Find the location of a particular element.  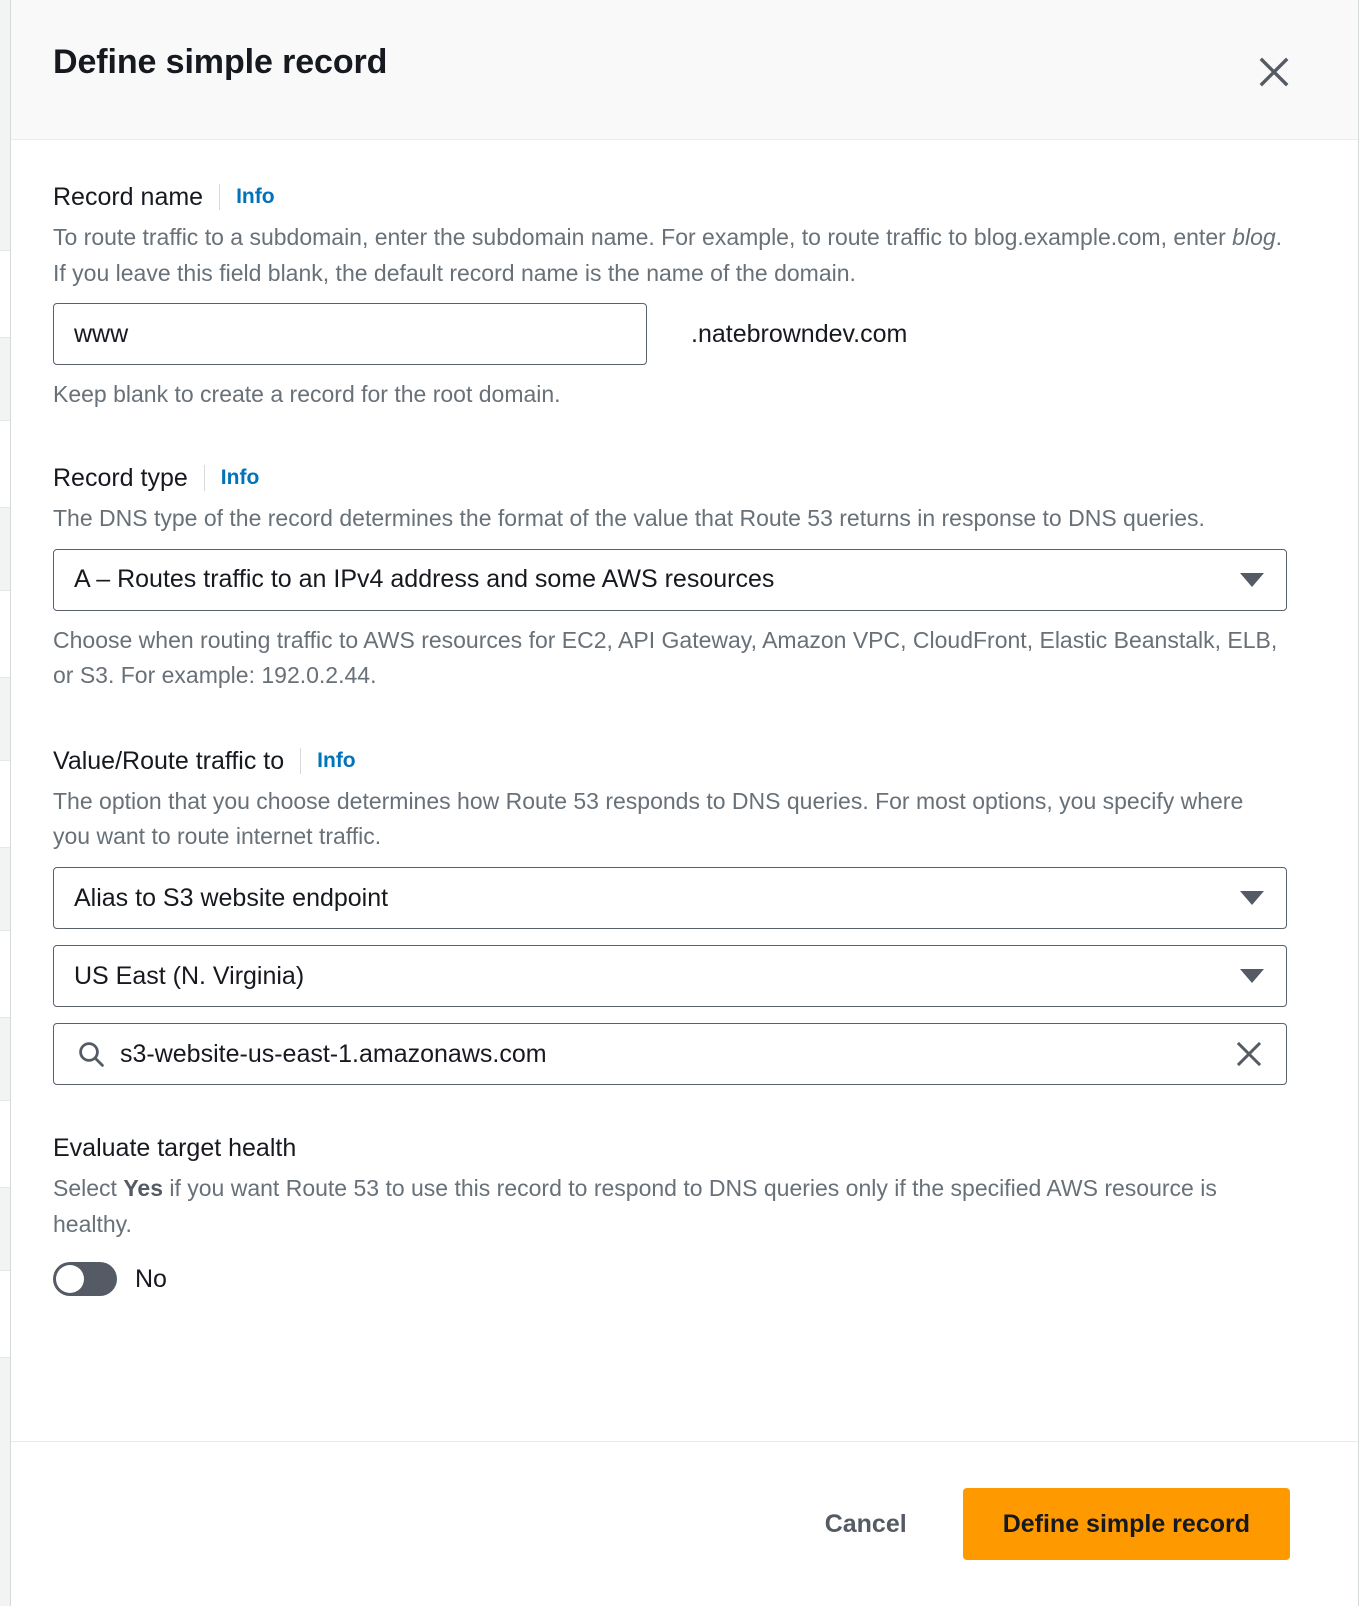

evaluate-target-health-label: Evaluate target health is located at coordinates (175, 1148).